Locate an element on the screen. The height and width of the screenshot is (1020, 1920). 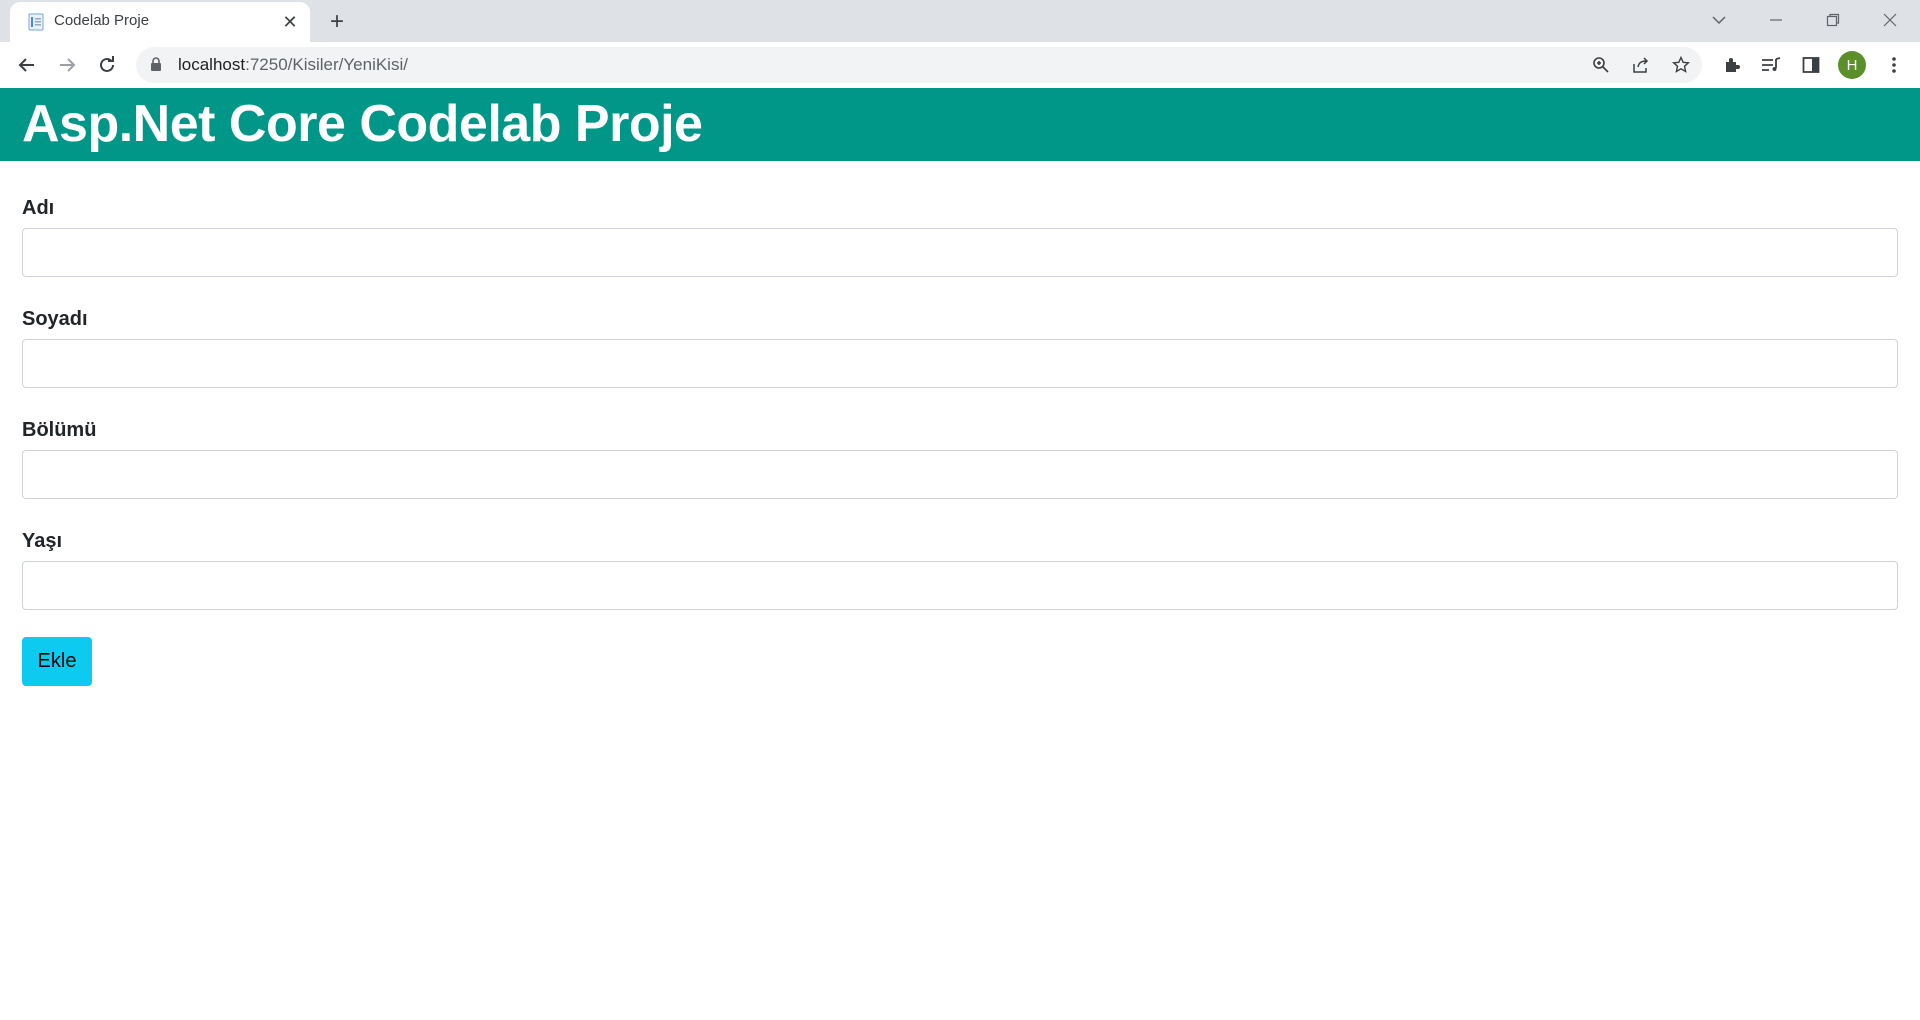
share-icon is located at coordinates (1641, 65).